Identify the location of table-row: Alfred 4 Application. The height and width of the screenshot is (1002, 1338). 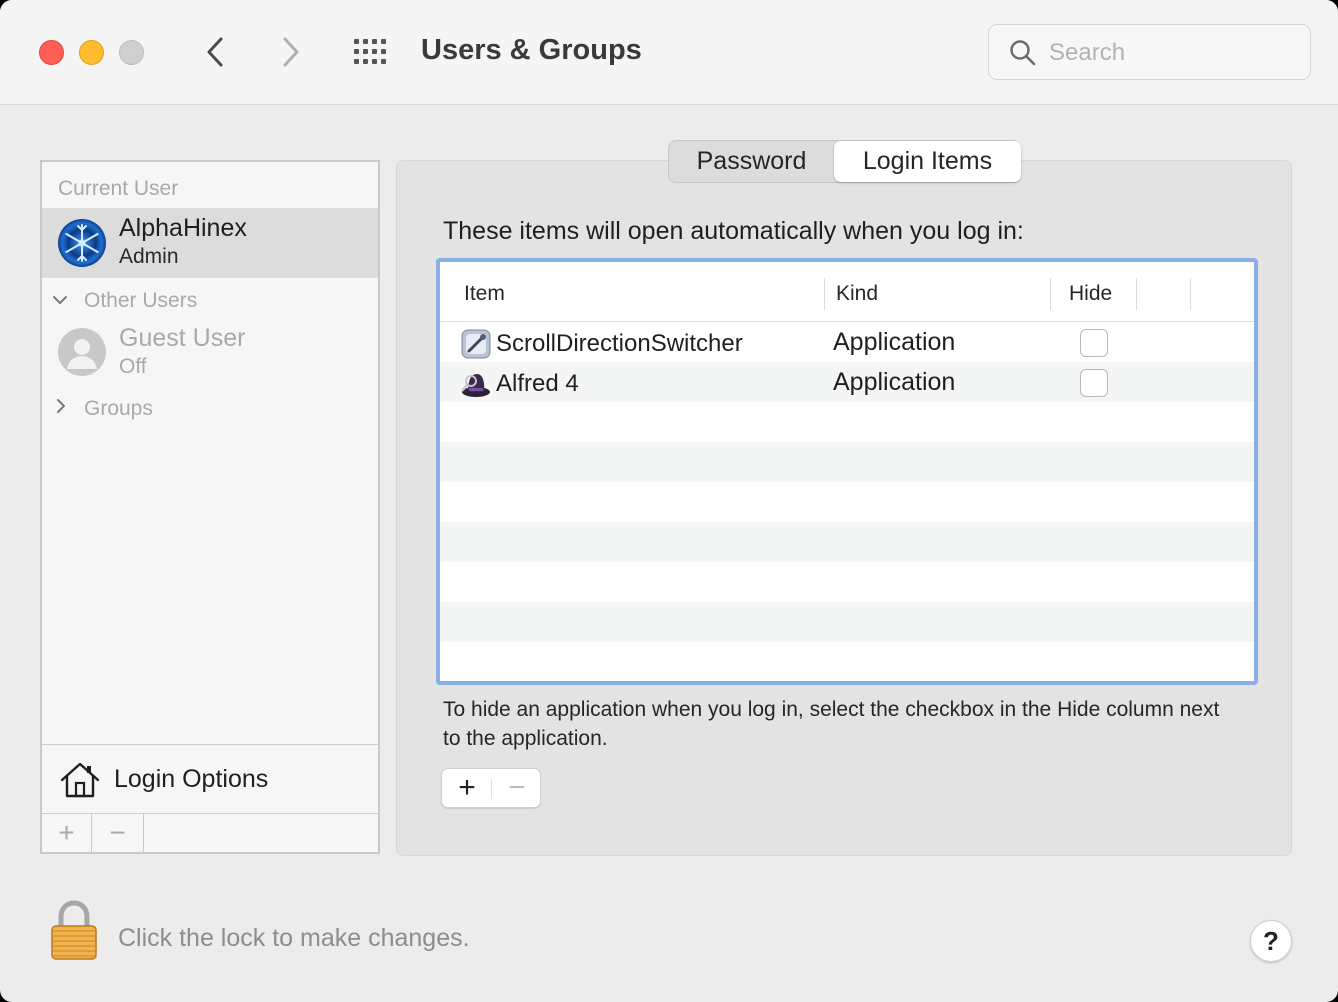
(847, 382).